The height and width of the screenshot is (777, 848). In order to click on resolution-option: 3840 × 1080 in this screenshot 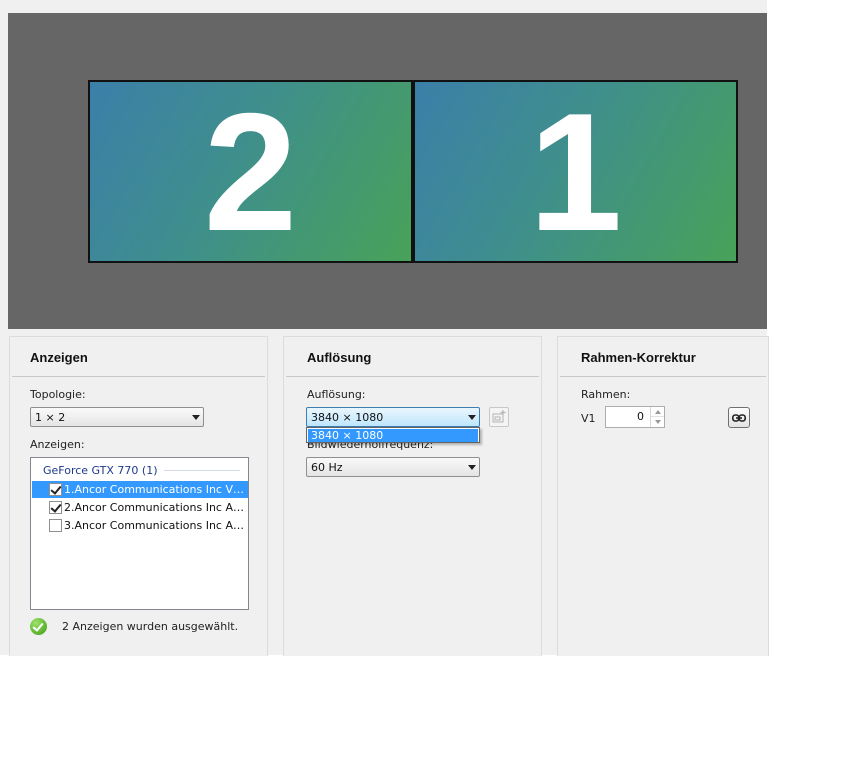, I will do `click(393, 435)`.